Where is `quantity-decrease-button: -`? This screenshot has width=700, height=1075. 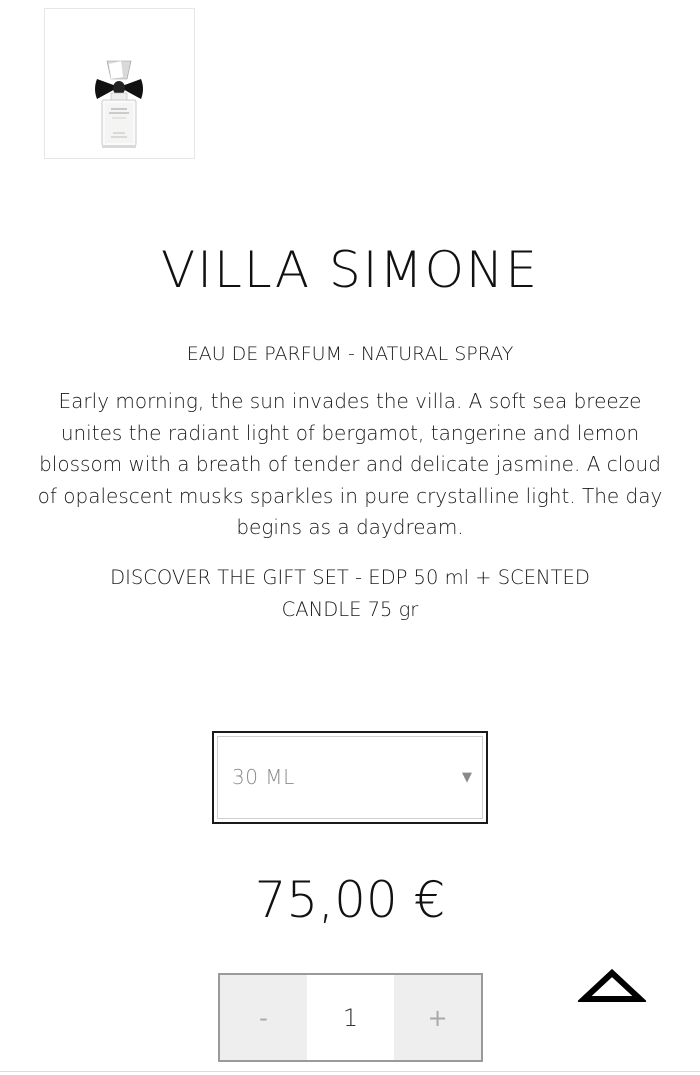
quantity-decrease-button: - is located at coordinates (263, 1017).